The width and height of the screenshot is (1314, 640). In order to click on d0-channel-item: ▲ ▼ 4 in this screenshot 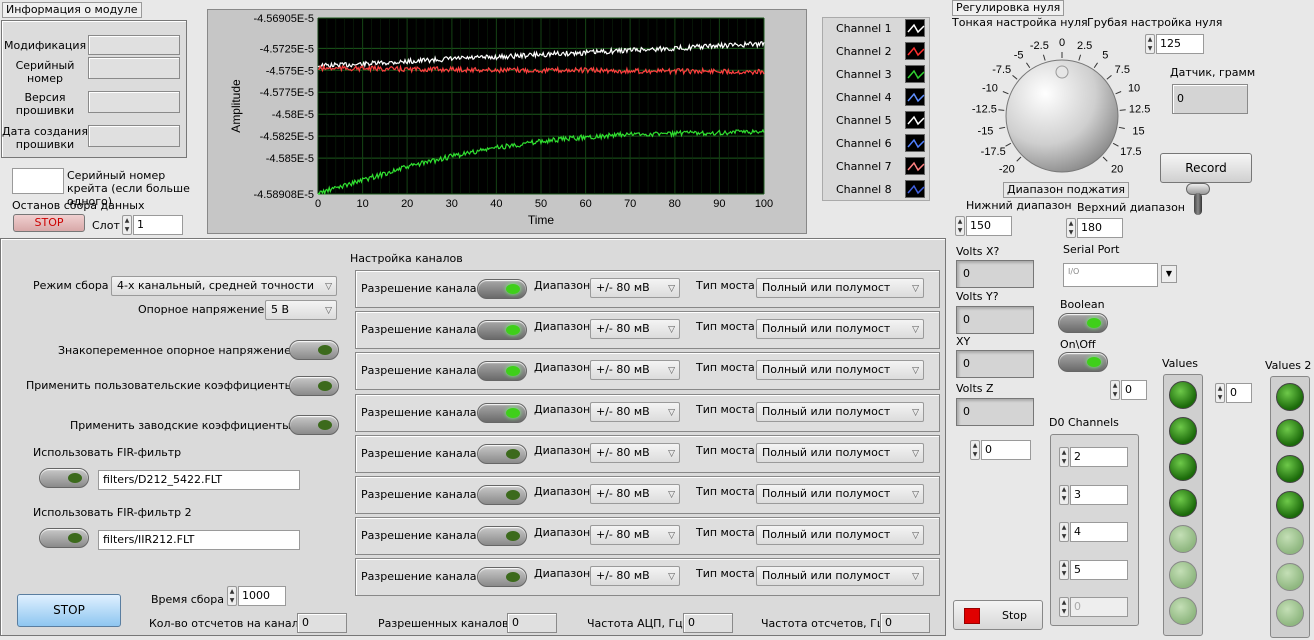, I will do `click(1093, 532)`.